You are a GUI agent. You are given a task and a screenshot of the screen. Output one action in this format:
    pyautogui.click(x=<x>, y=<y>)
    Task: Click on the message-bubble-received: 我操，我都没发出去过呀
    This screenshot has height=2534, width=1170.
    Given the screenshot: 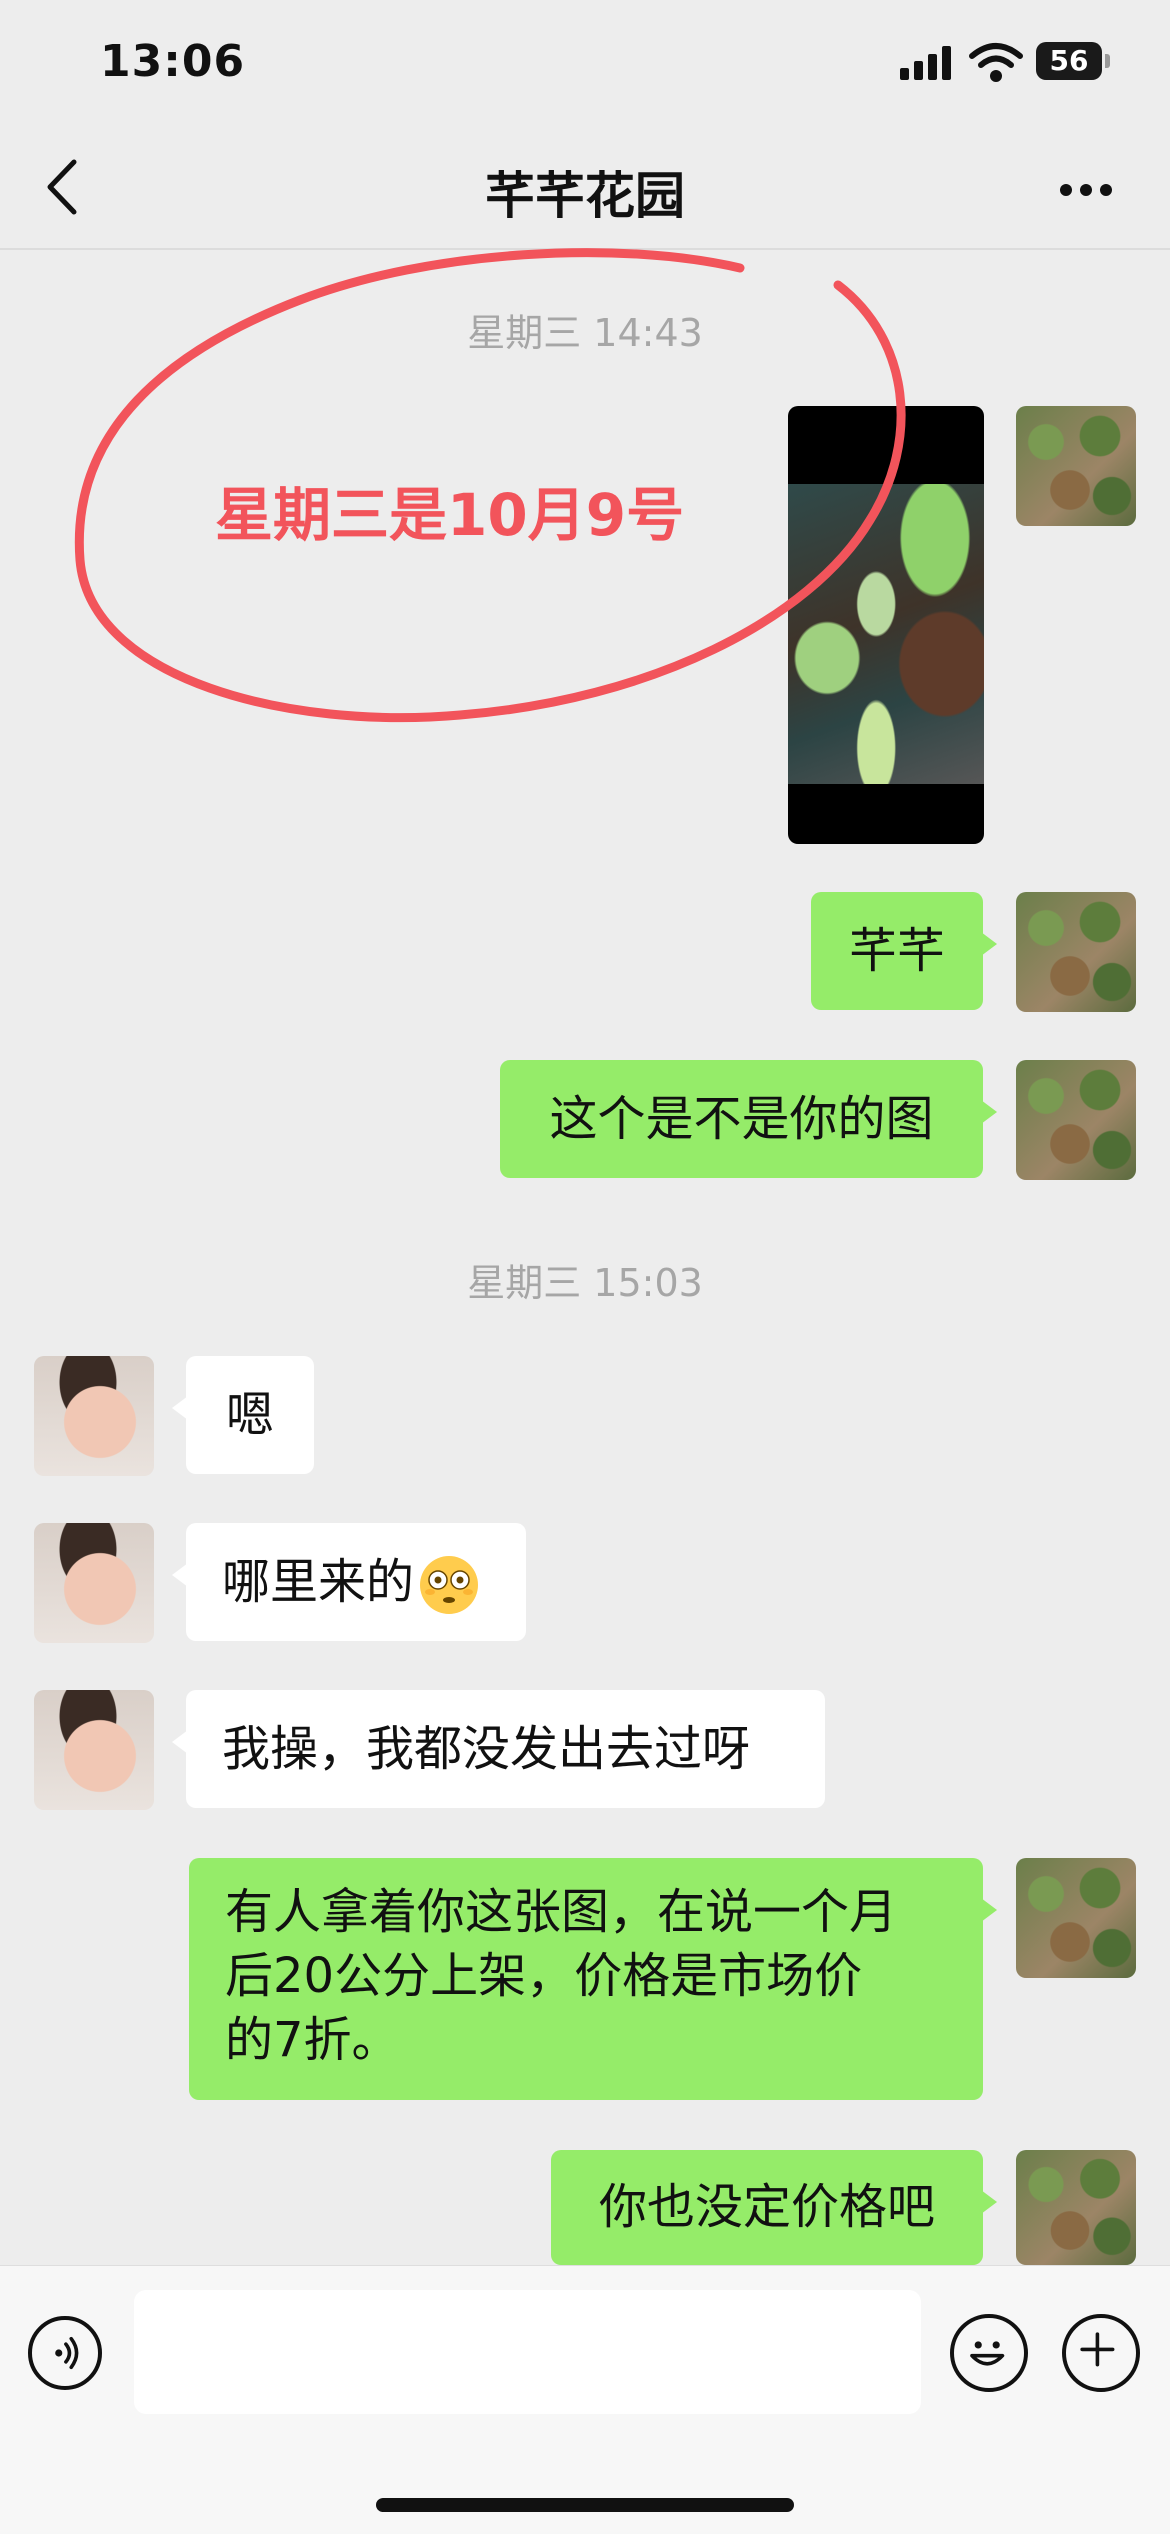 What is the action you would take?
    pyautogui.click(x=498, y=1749)
    